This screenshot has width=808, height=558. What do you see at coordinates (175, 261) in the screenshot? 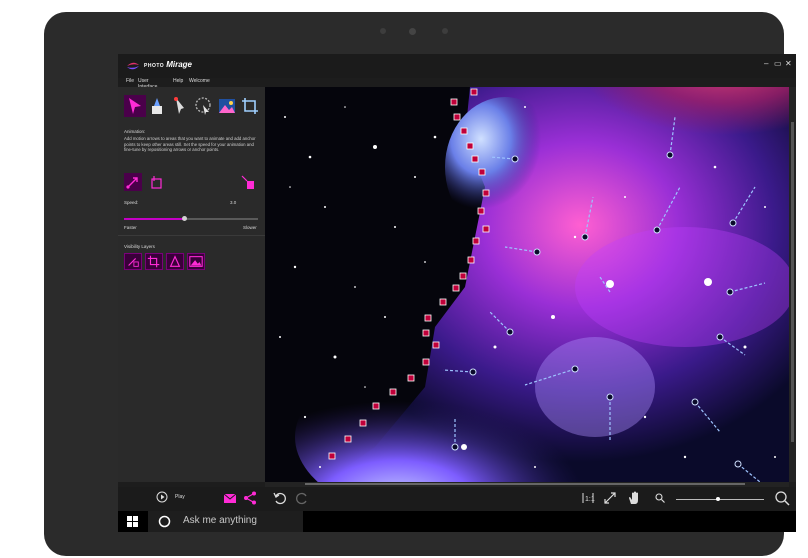
I see `visibility-mask-icon` at bounding box center [175, 261].